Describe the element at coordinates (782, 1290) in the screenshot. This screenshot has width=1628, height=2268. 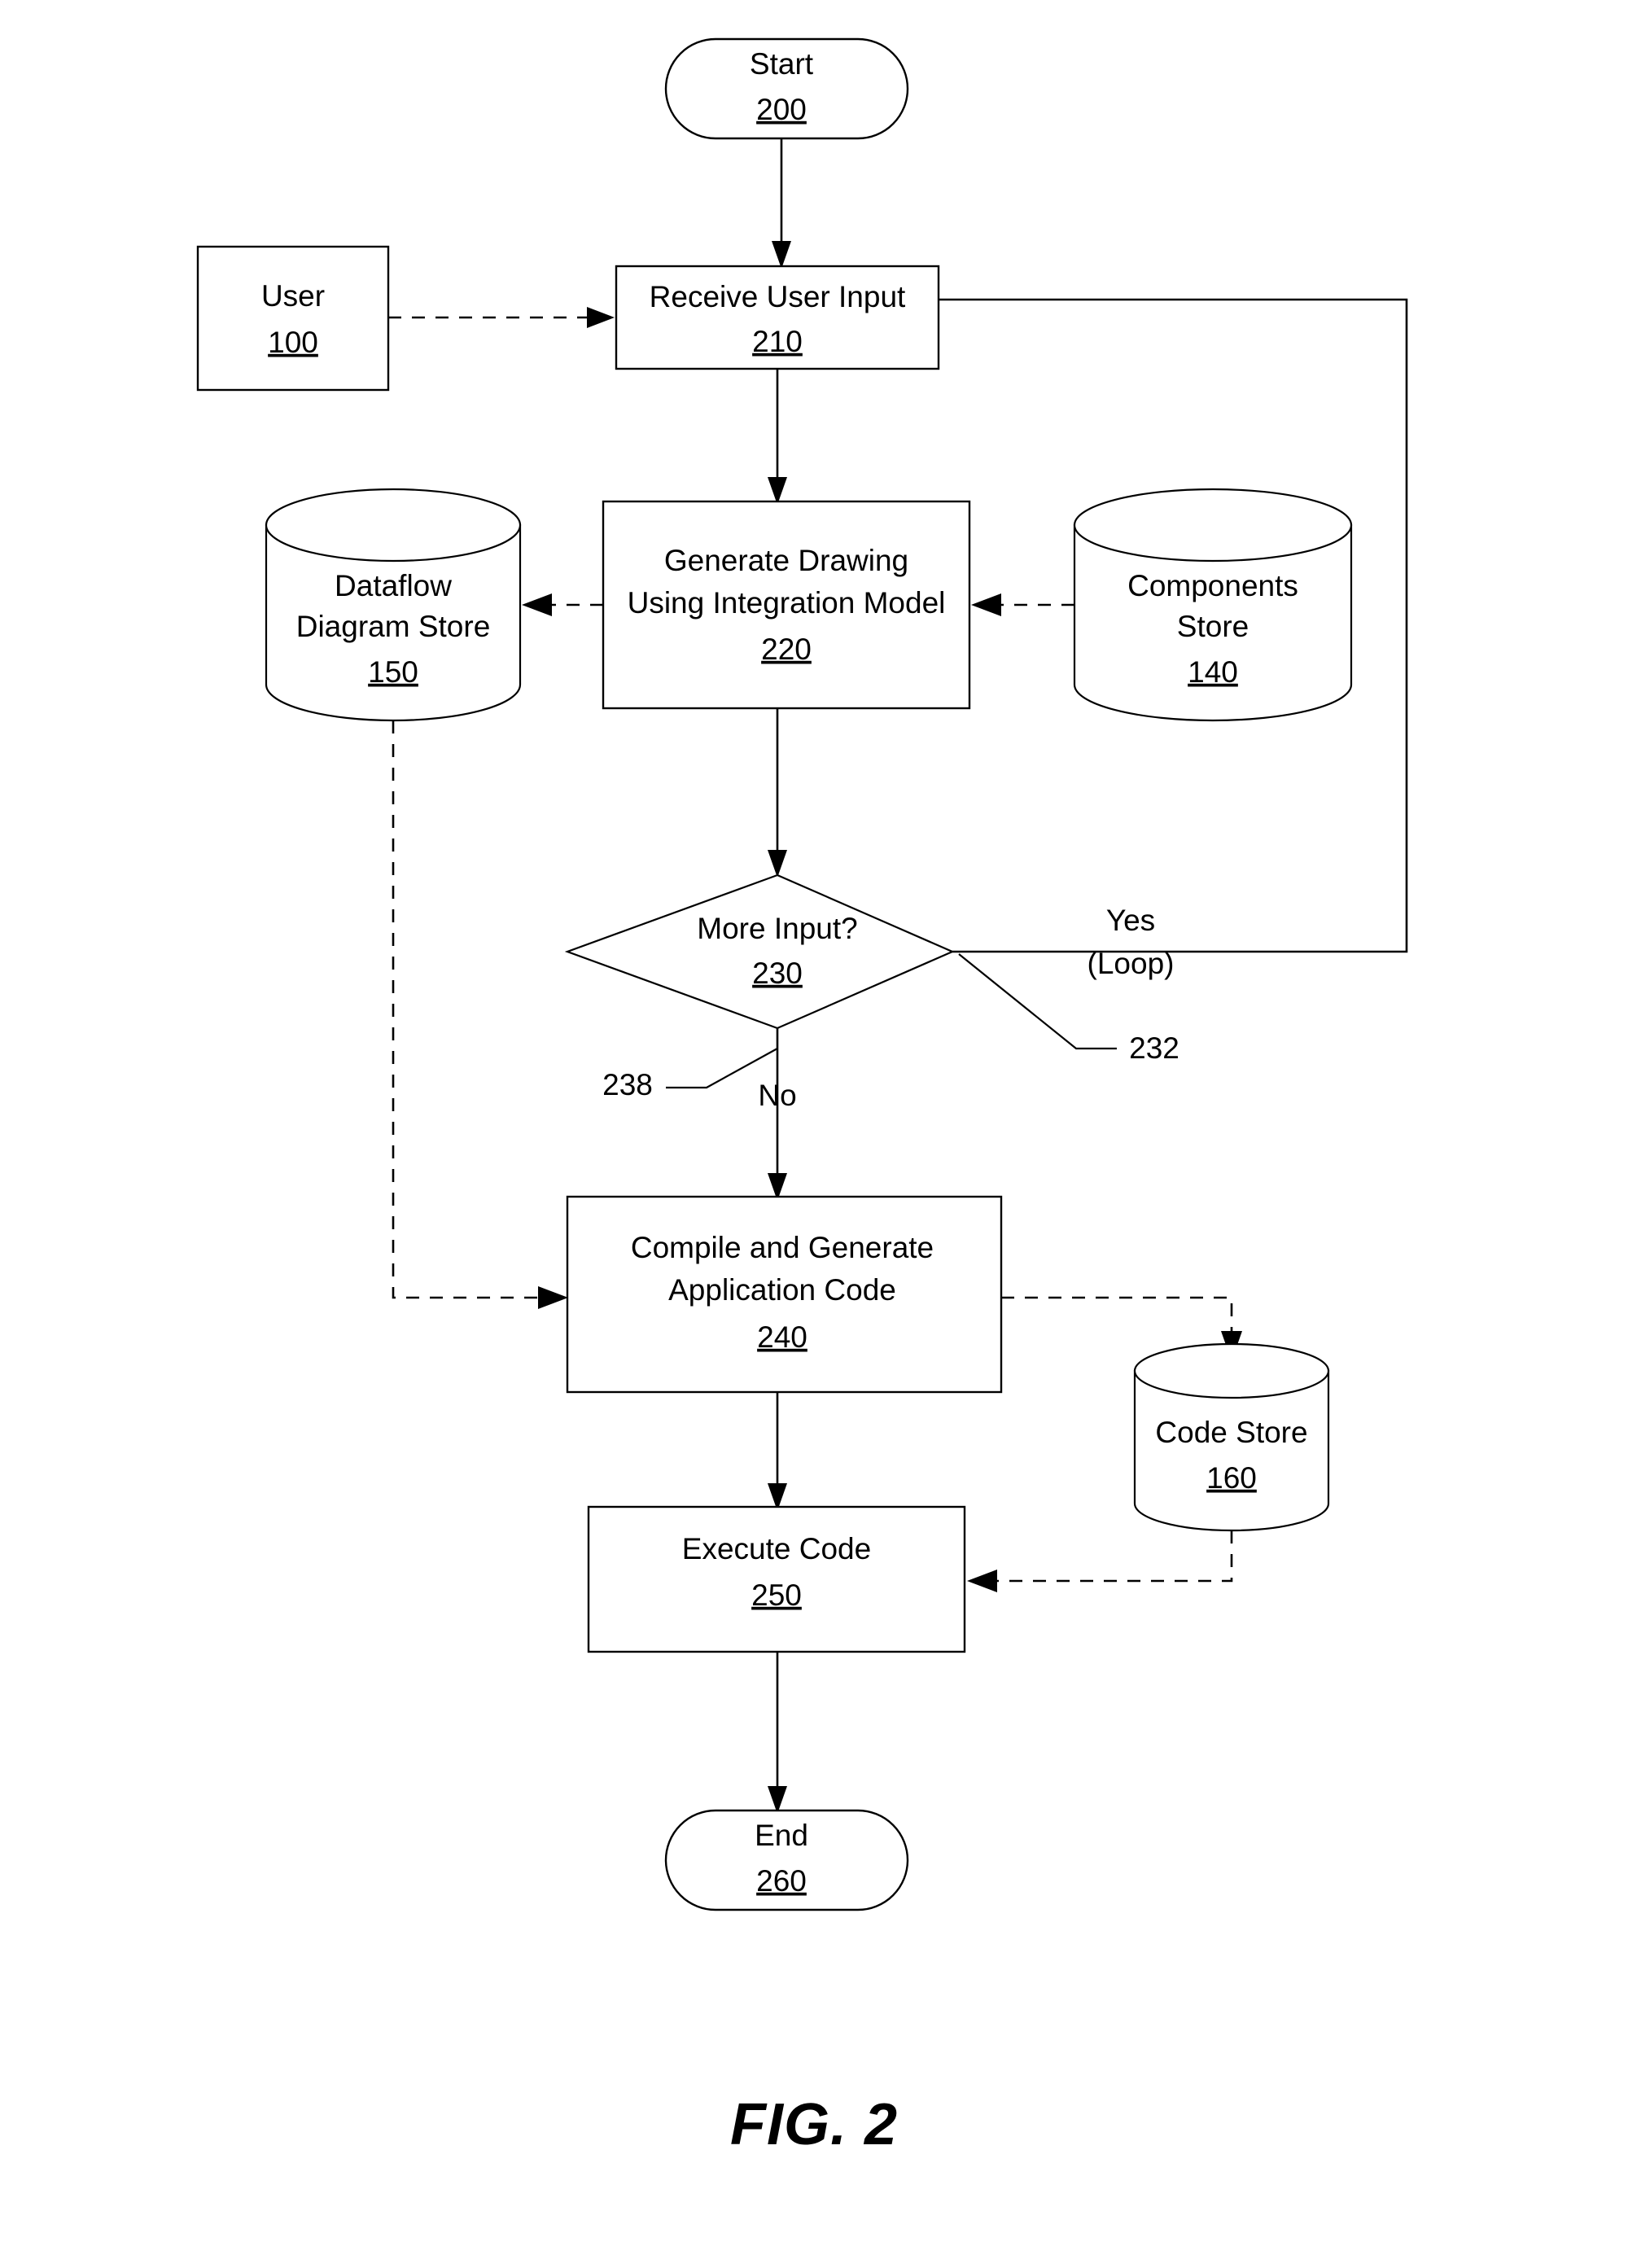
I see `compile-generate-label-line2: Application Code` at that location.